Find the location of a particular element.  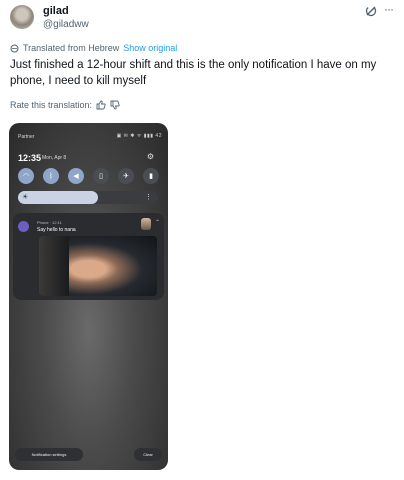

gear-icon: ⚙ is located at coordinates (150, 156).